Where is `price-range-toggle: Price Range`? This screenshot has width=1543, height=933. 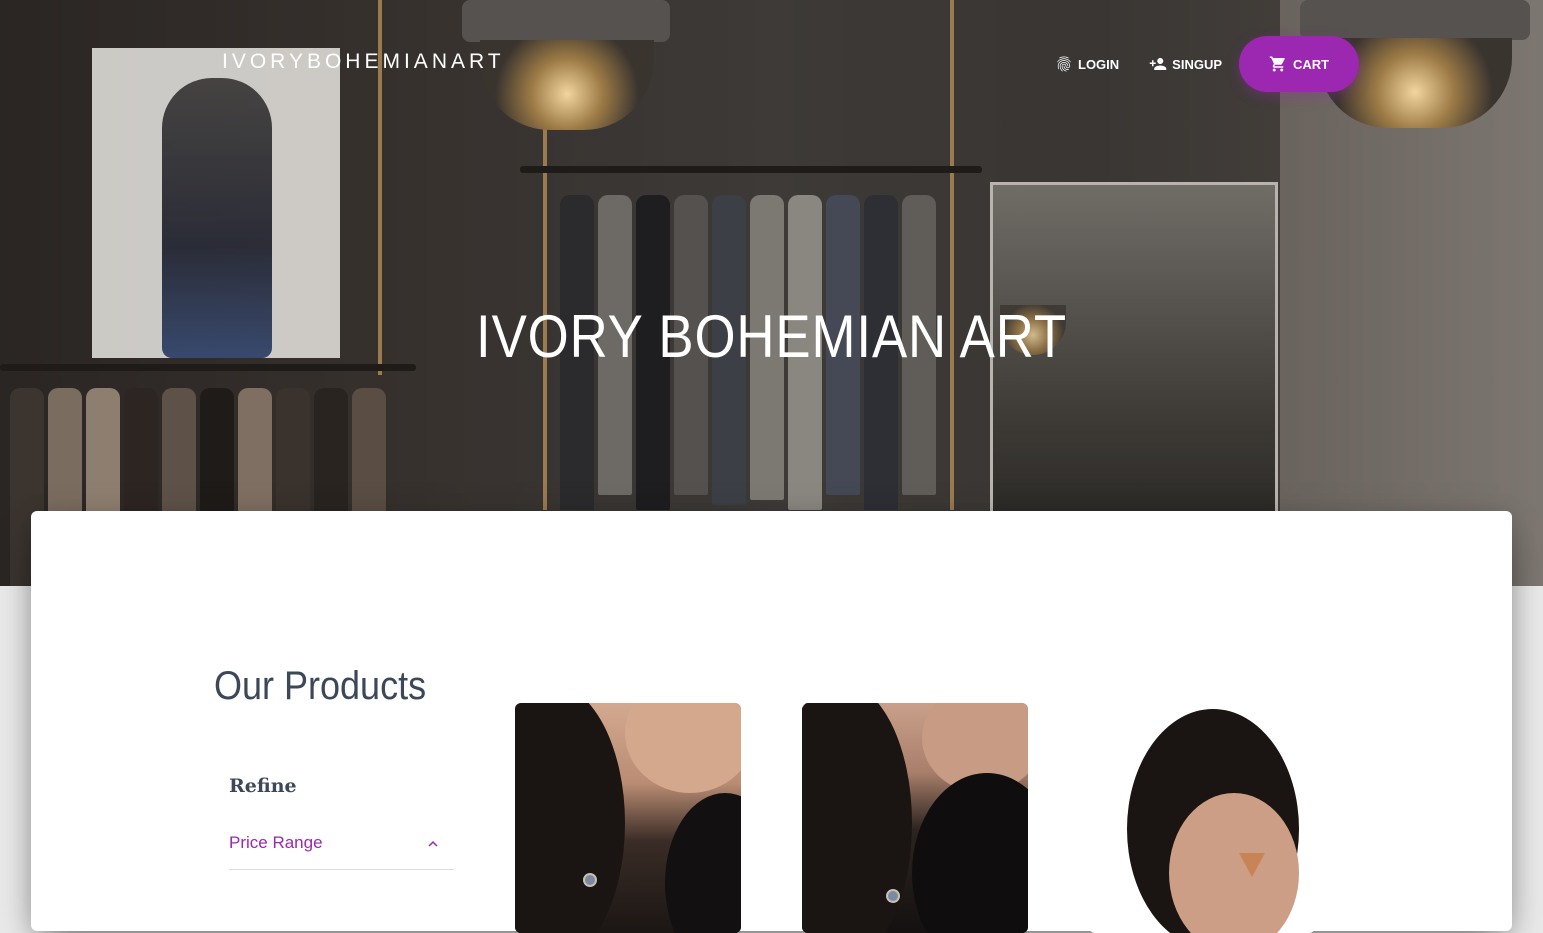
price-range-toggle: Price Range is located at coordinates (341, 851).